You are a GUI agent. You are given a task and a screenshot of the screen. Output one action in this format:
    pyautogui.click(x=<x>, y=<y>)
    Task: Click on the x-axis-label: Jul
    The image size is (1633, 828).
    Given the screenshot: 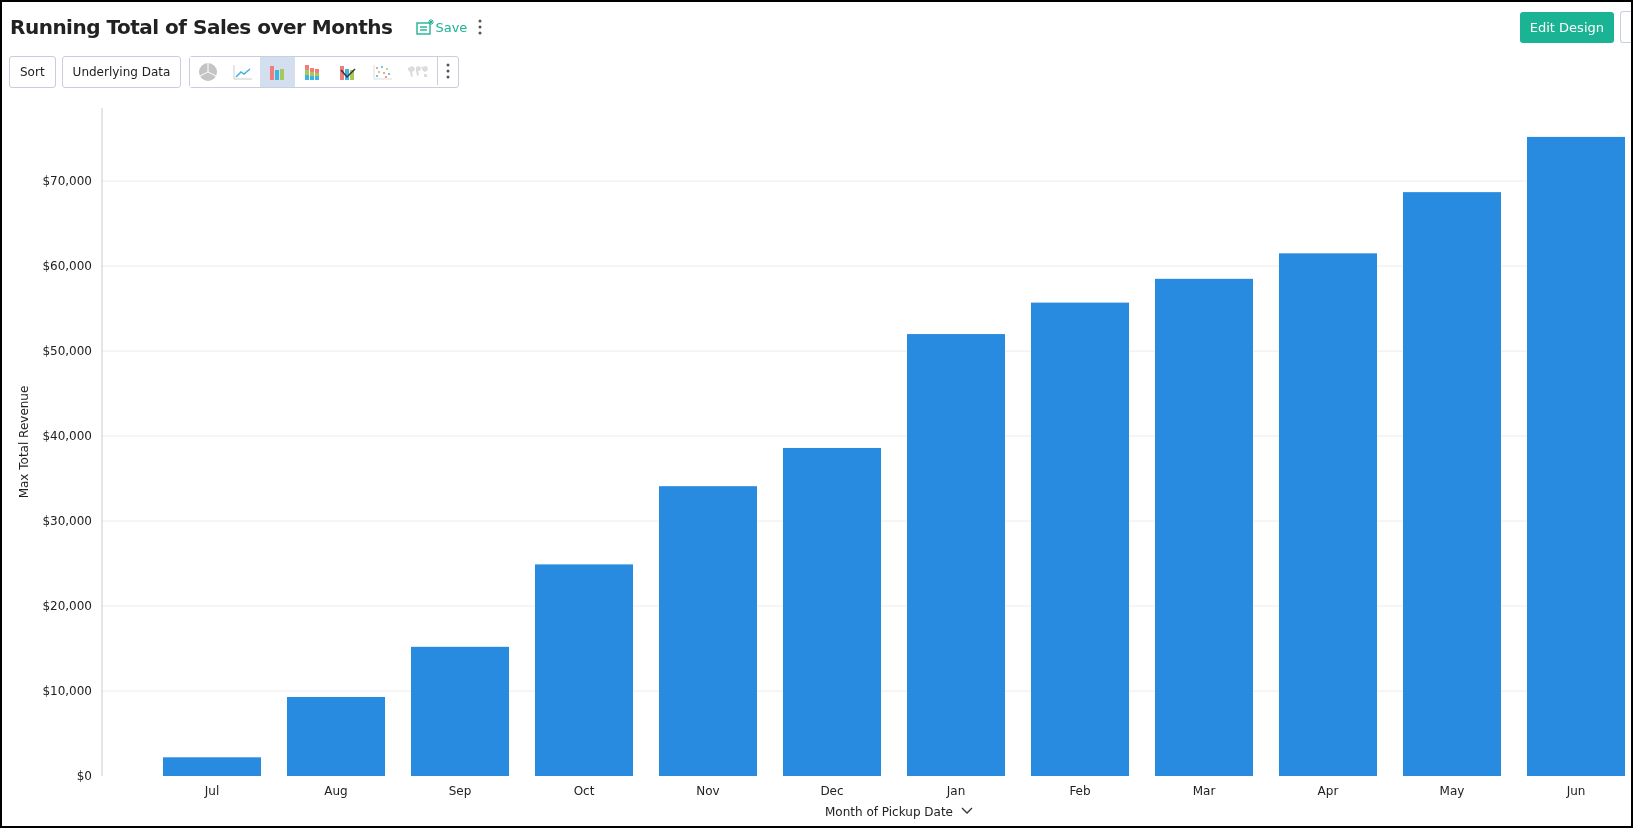 What is the action you would take?
    pyautogui.click(x=212, y=791)
    